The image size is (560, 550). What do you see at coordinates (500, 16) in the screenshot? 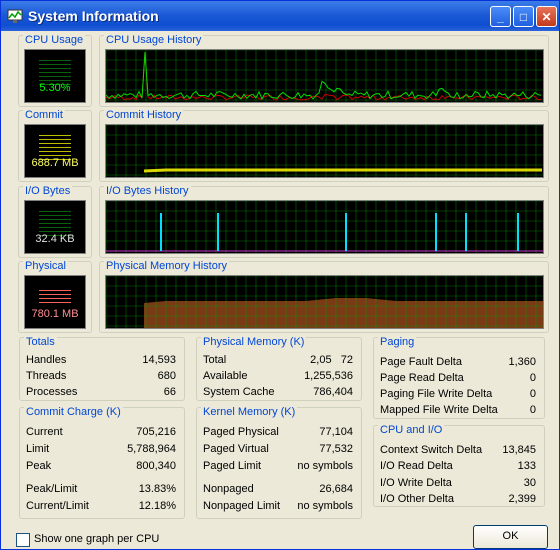
I see `minimize-button: _` at bounding box center [500, 16].